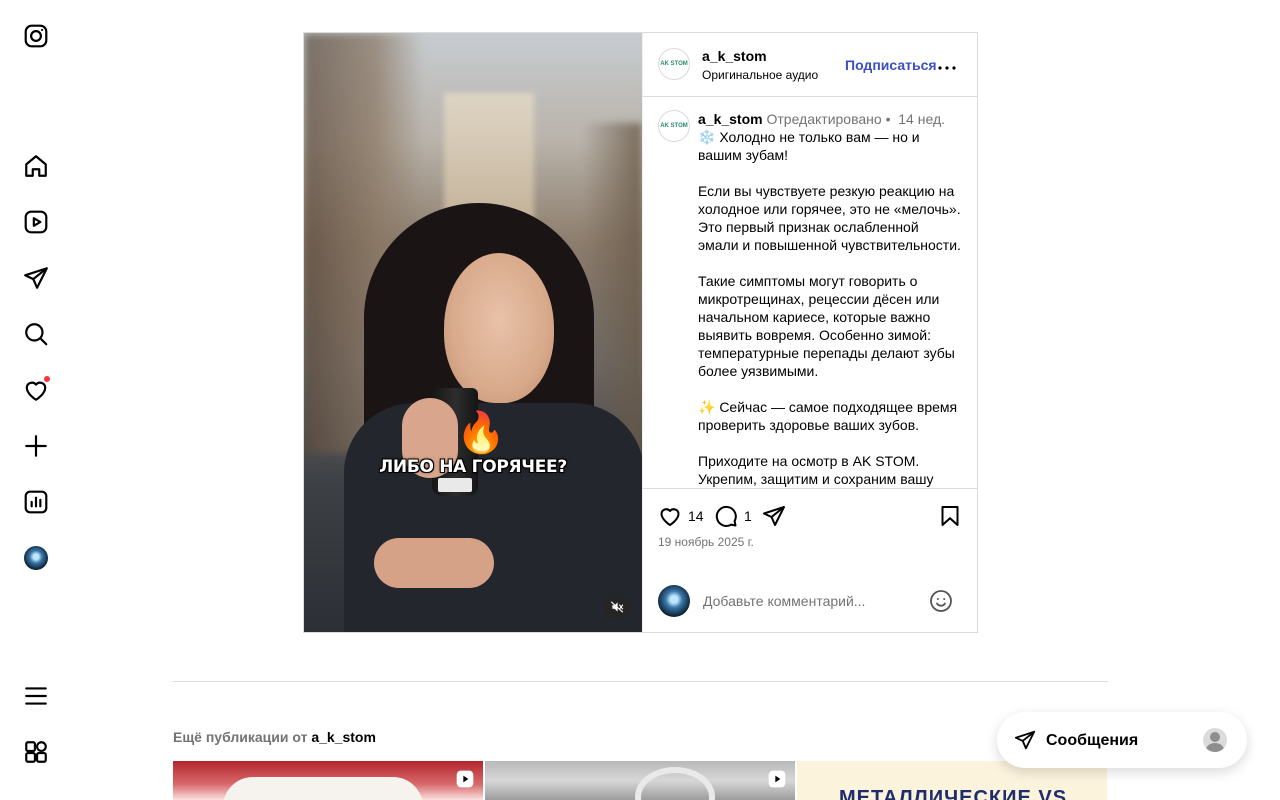  I want to click on more-options-icon, so click(947, 68).